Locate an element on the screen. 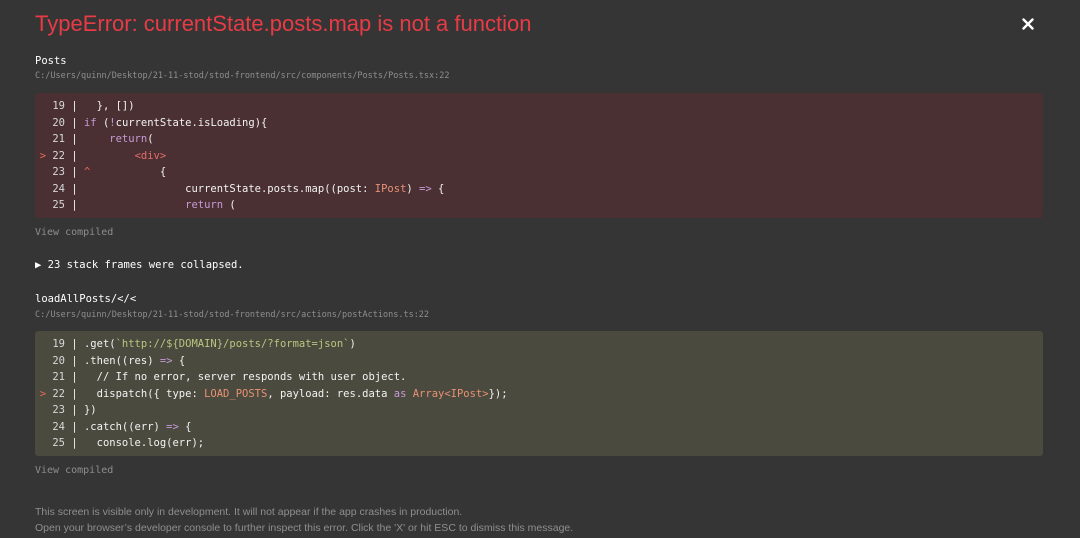  code-line: 21 | return( is located at coordinates (539, 139).